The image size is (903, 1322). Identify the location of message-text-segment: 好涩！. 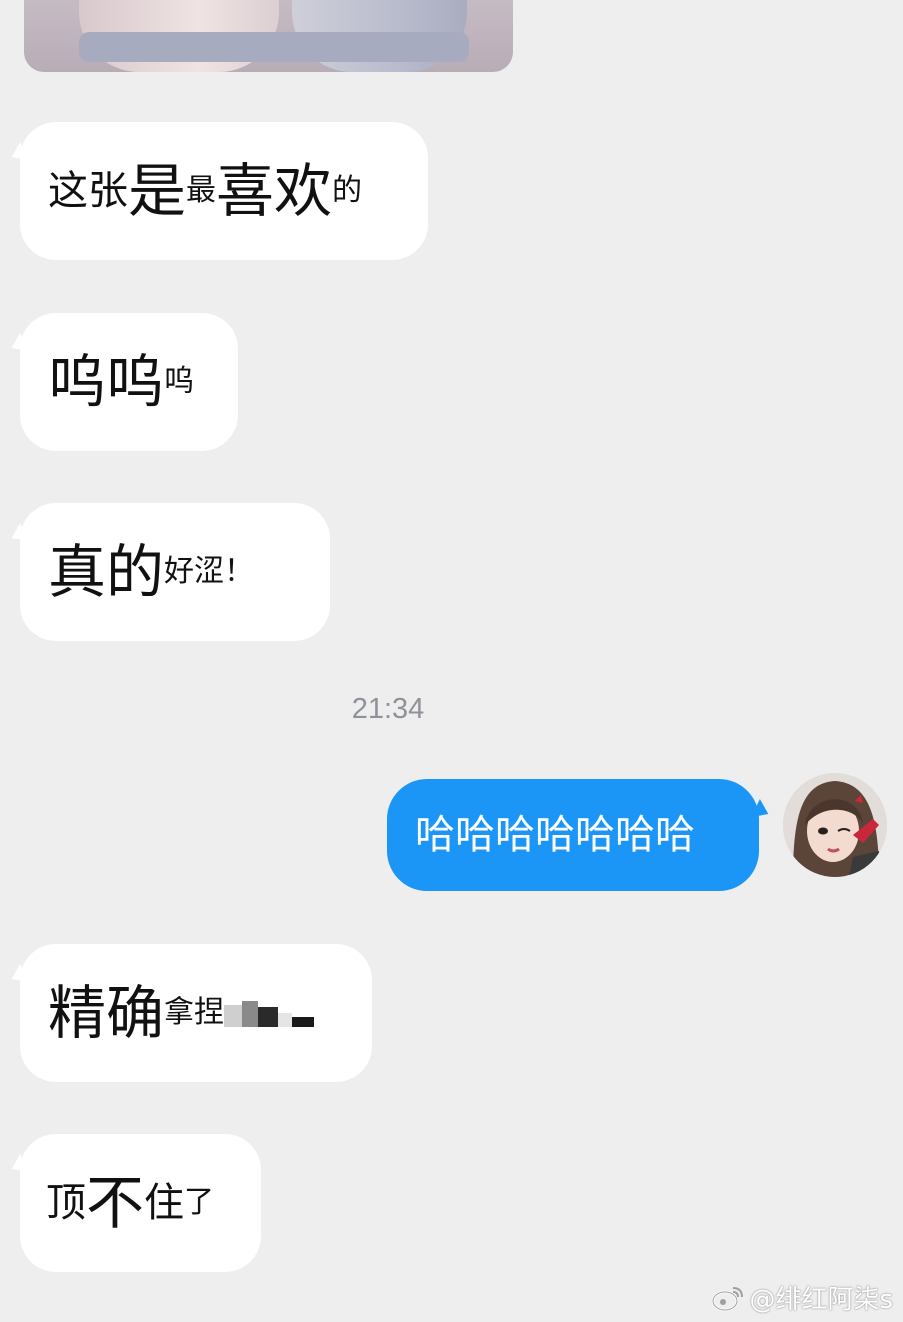
(209, 571).